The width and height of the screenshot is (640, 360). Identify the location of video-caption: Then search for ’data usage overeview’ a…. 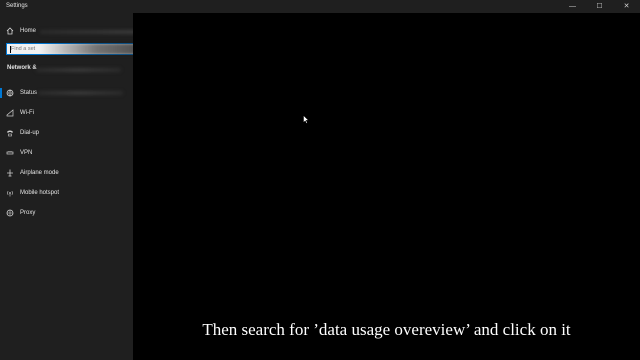
(386, 329).